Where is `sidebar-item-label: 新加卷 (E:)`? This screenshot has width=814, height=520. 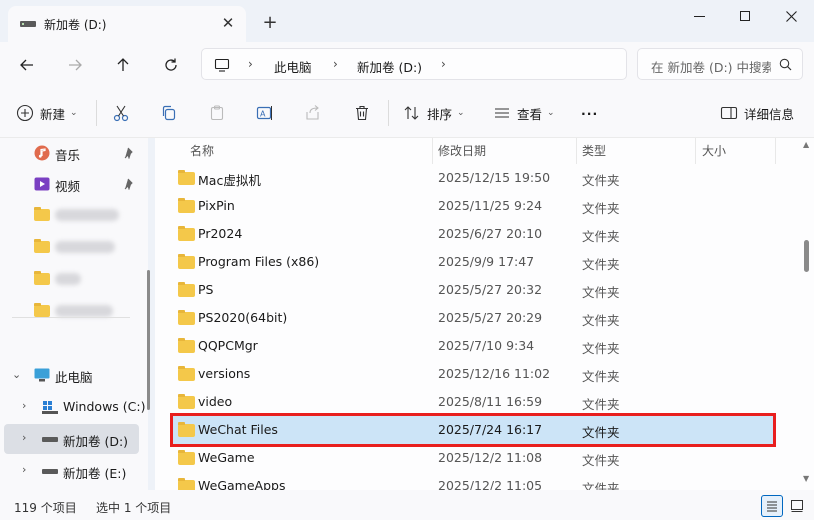 sidebar-item-label: 新加卷 (E:) is located at coordinates (95, 473).